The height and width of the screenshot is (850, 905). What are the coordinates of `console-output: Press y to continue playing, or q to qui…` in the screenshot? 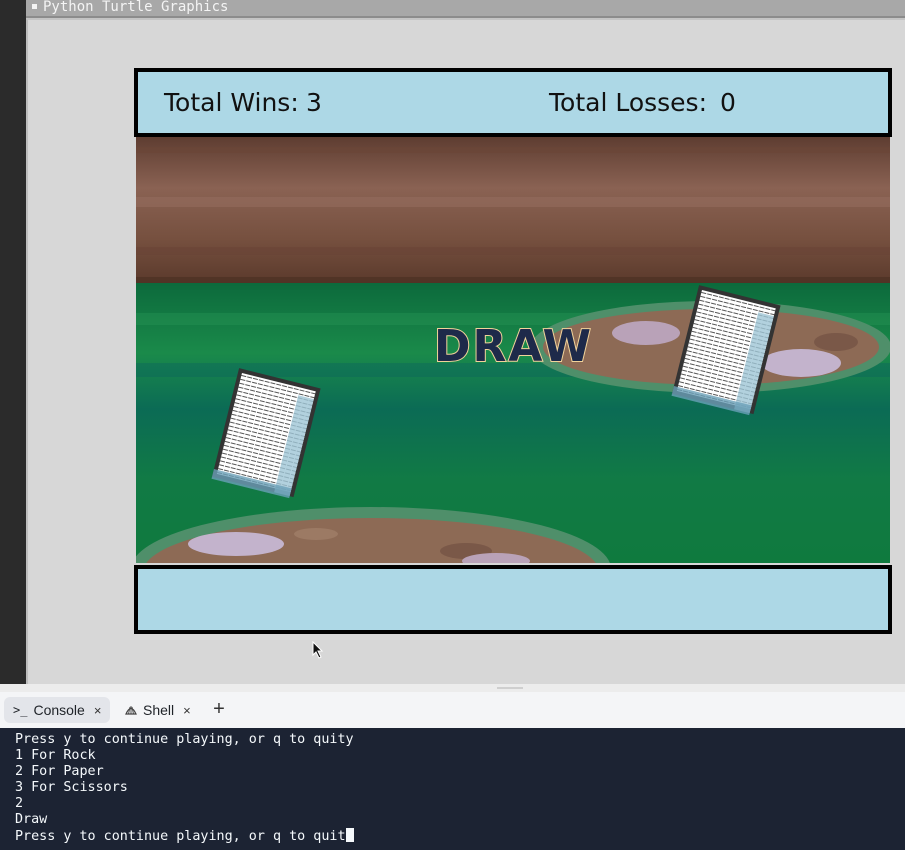 It's located at (452, 789).